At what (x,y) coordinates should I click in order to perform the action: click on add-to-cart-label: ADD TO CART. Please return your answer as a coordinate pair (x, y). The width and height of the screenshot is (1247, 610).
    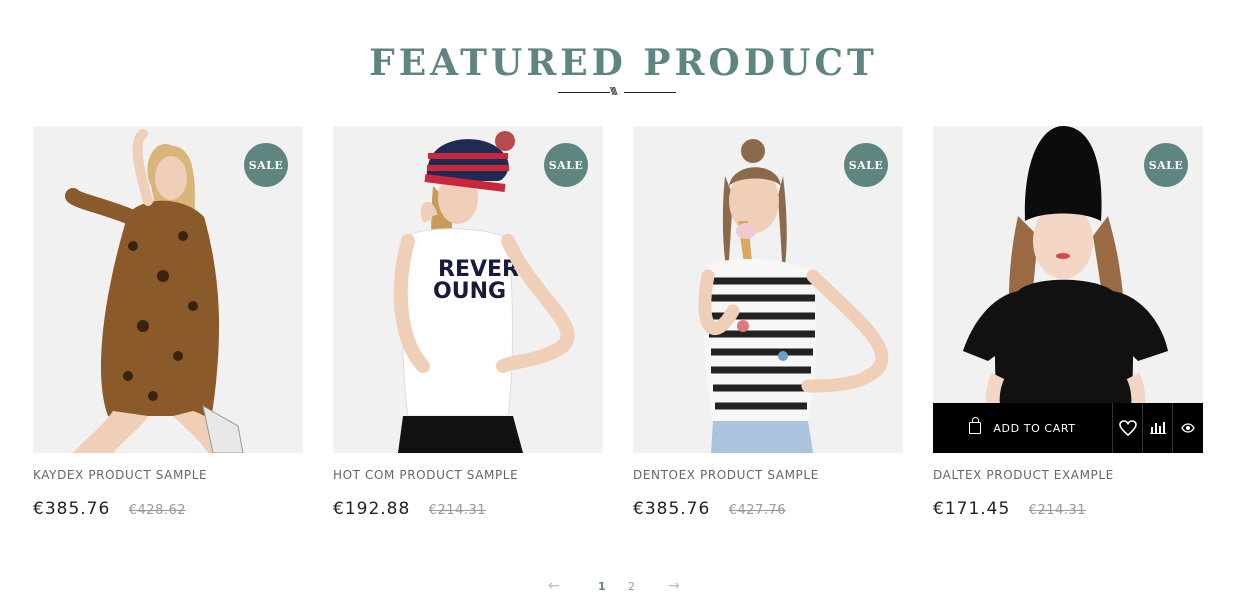
    Looking at the image, I should click on (1034, 428).